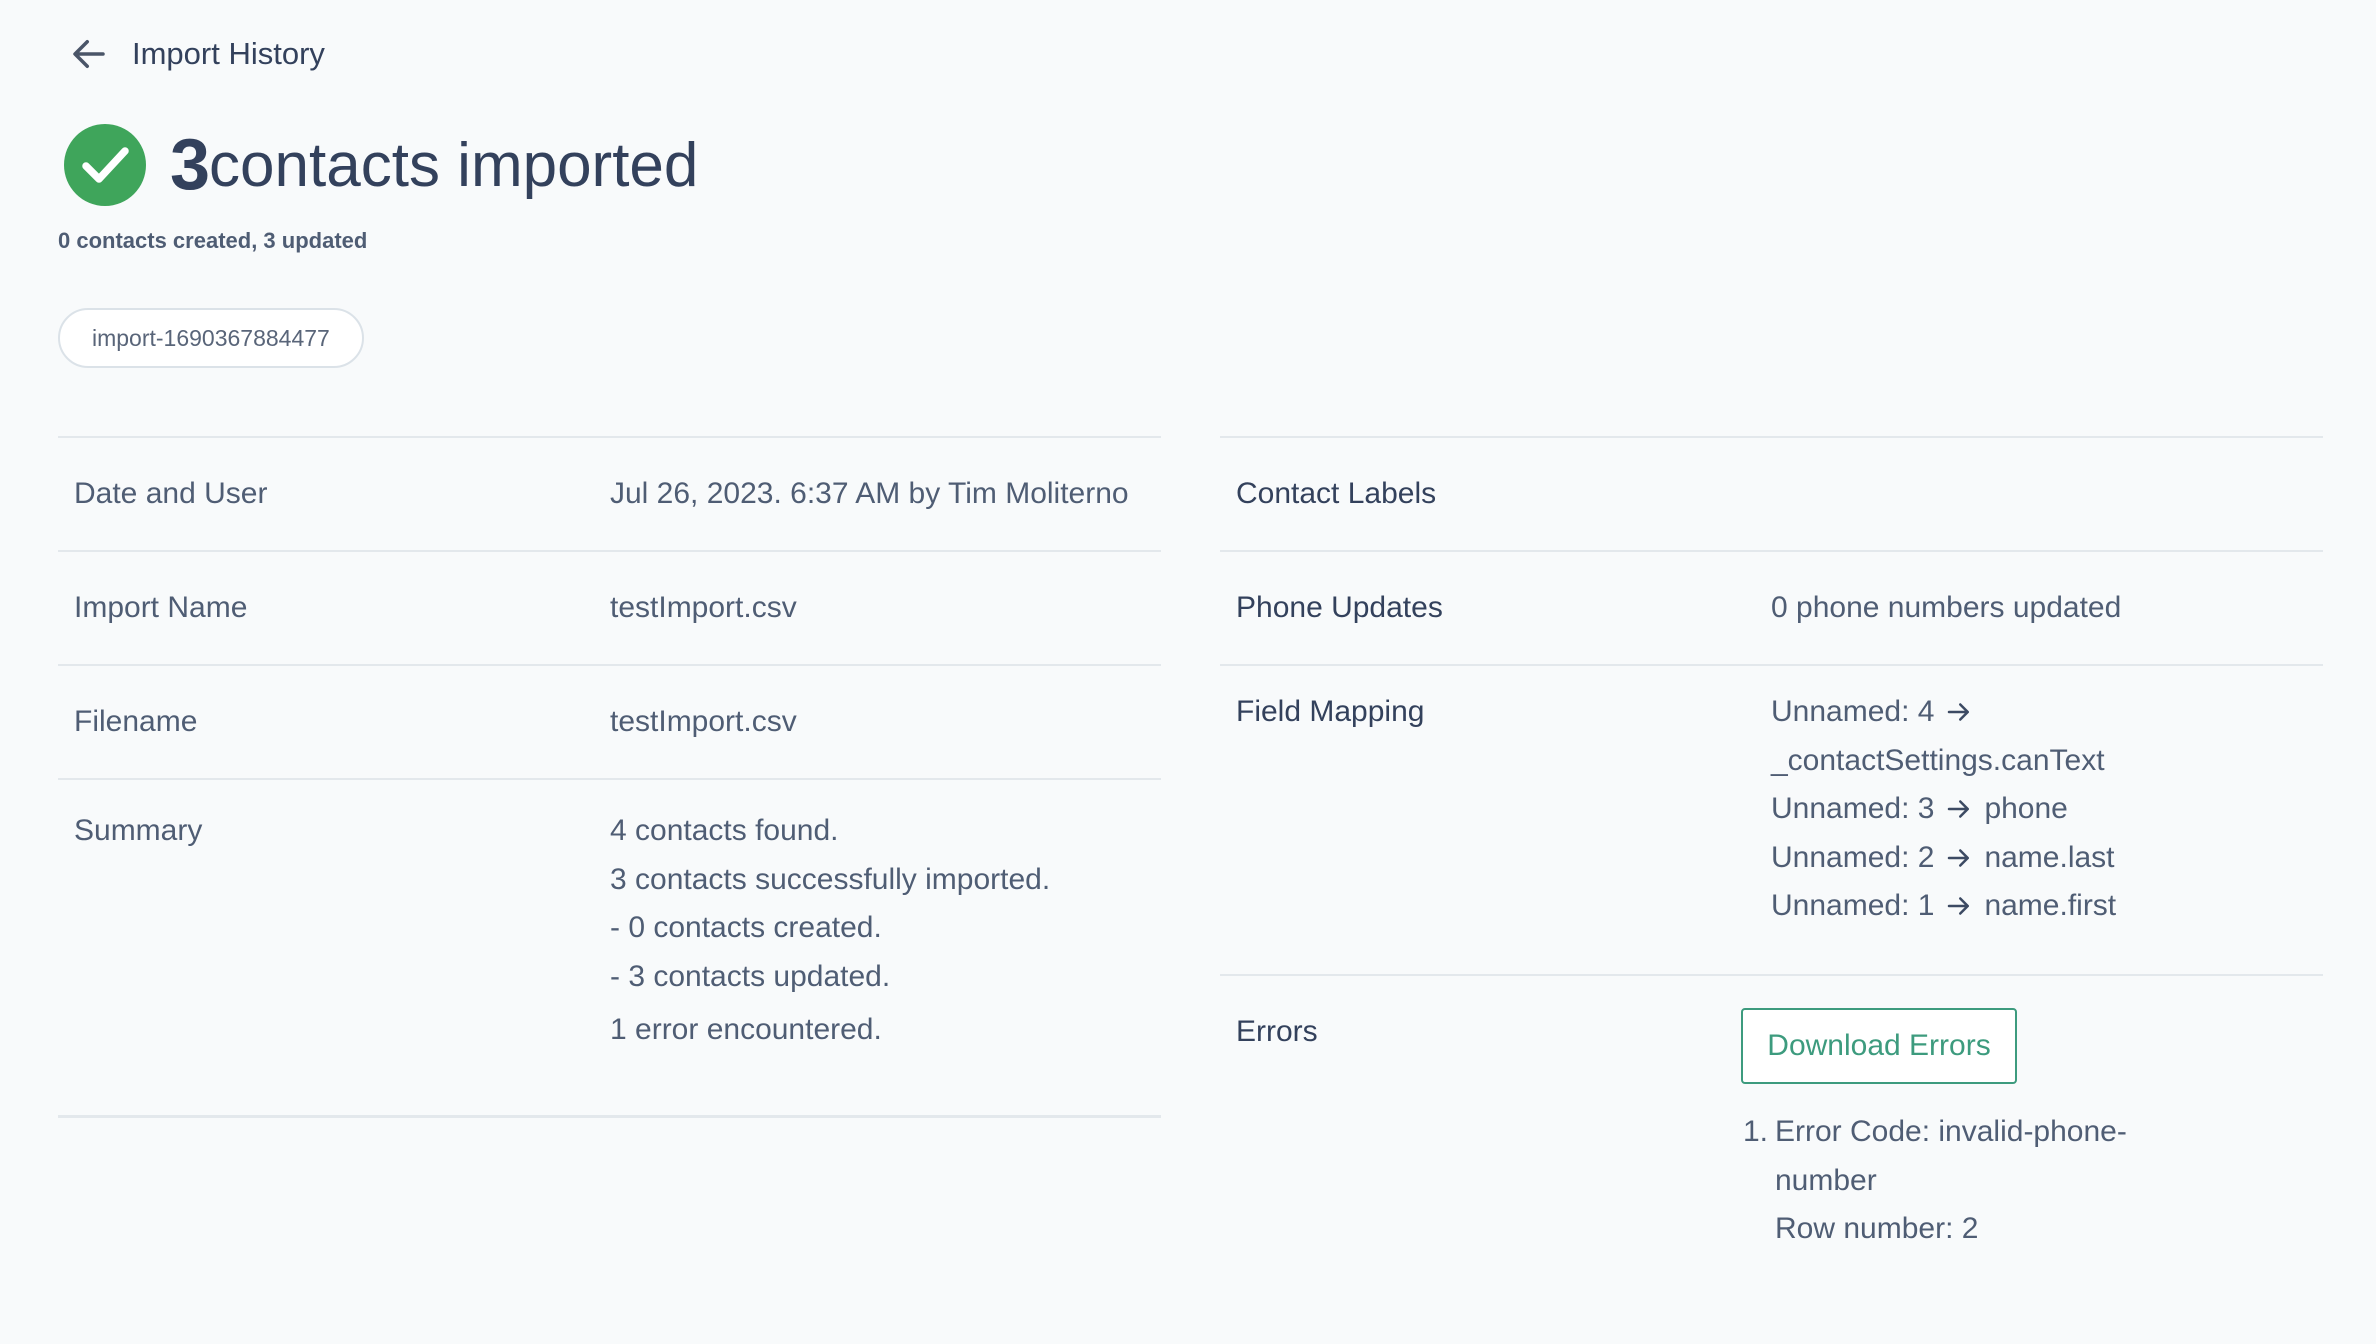 The image size is (2376, 1344). What do you see at coordinates (724, 830) in the screenshot?
I see `summary-line: 4 contacts found.` at bounding box center [724, 830].